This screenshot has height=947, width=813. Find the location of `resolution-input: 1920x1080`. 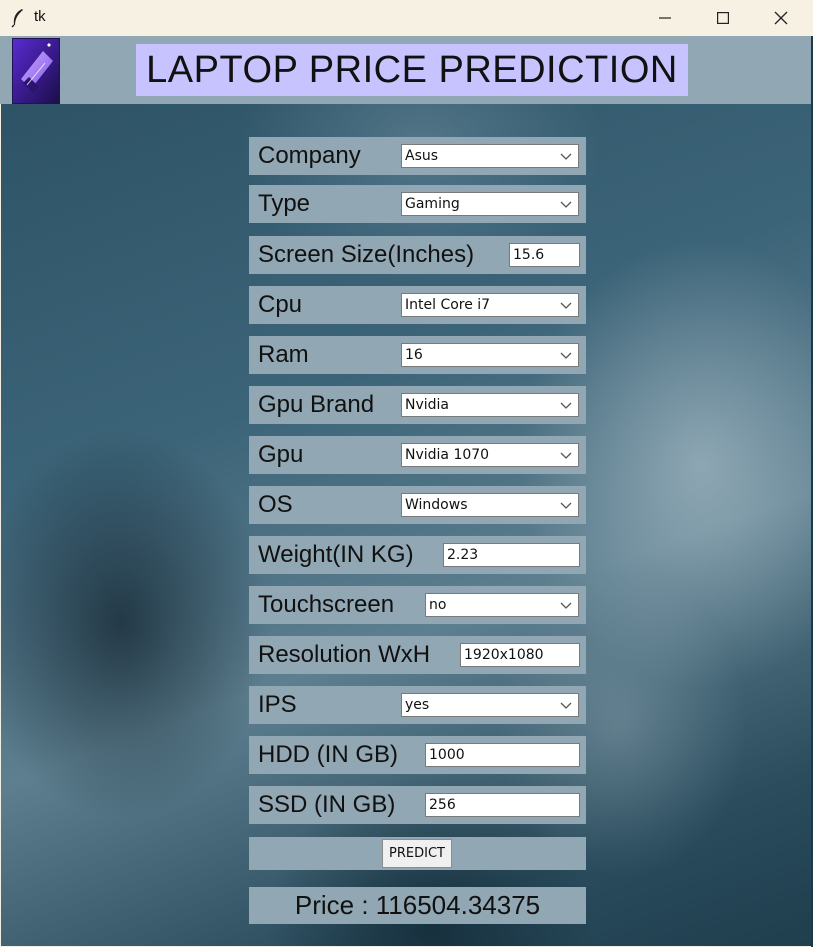

resolution-input: 1920x1080 is located at coordinates (520, 655).